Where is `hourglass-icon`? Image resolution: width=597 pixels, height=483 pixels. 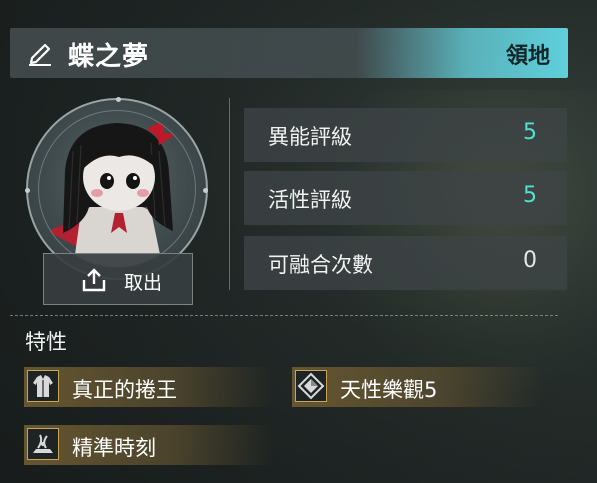
hourglass-icon is located at coordinates (43, 444).